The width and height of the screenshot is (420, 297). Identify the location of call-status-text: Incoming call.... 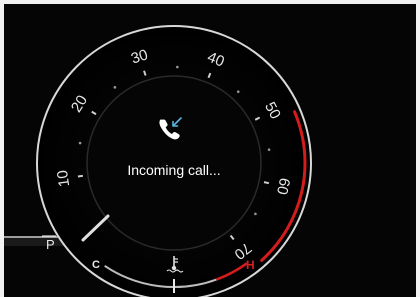
(173, 170).